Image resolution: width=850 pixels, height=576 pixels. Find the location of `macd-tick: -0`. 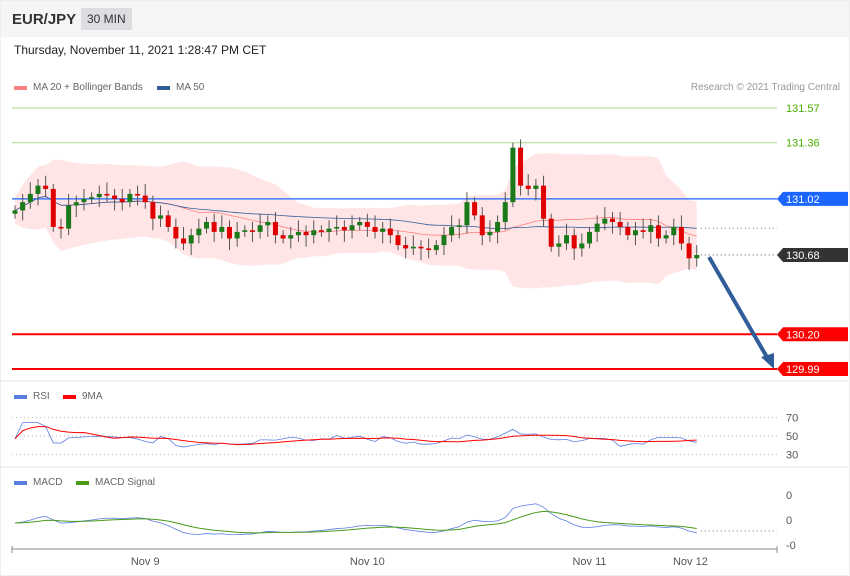

macd-tick: -0 is located at coordinates (791, 546).